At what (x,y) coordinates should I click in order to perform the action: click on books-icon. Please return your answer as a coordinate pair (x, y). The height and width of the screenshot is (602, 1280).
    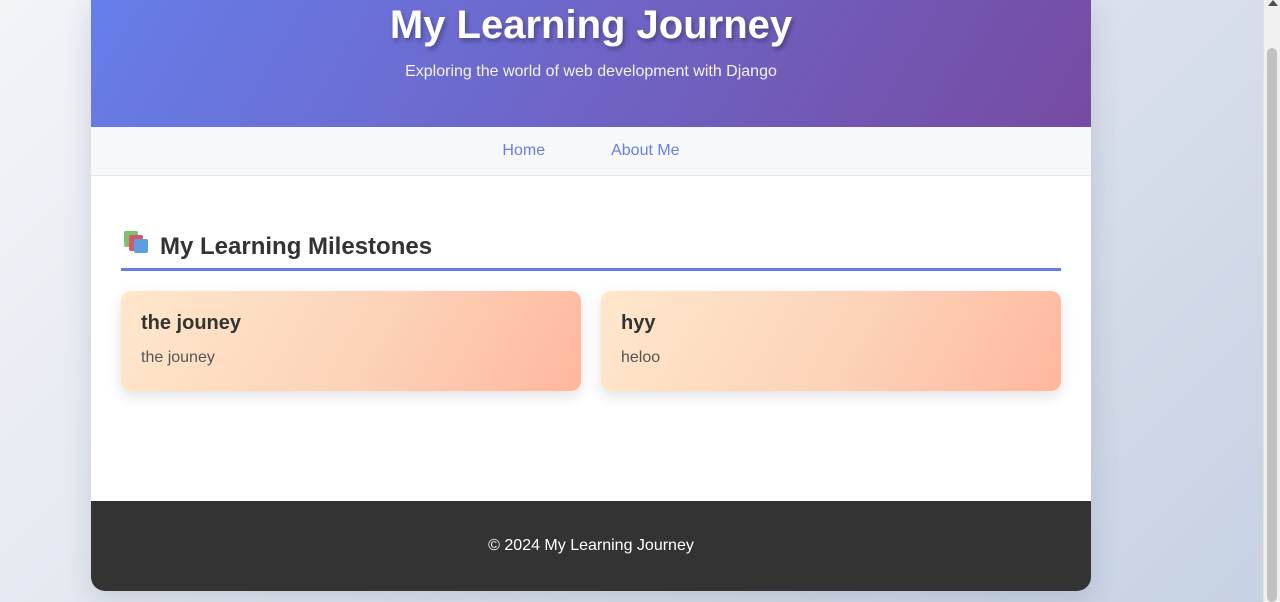
    Looking at the image, I should click on (138, 242).